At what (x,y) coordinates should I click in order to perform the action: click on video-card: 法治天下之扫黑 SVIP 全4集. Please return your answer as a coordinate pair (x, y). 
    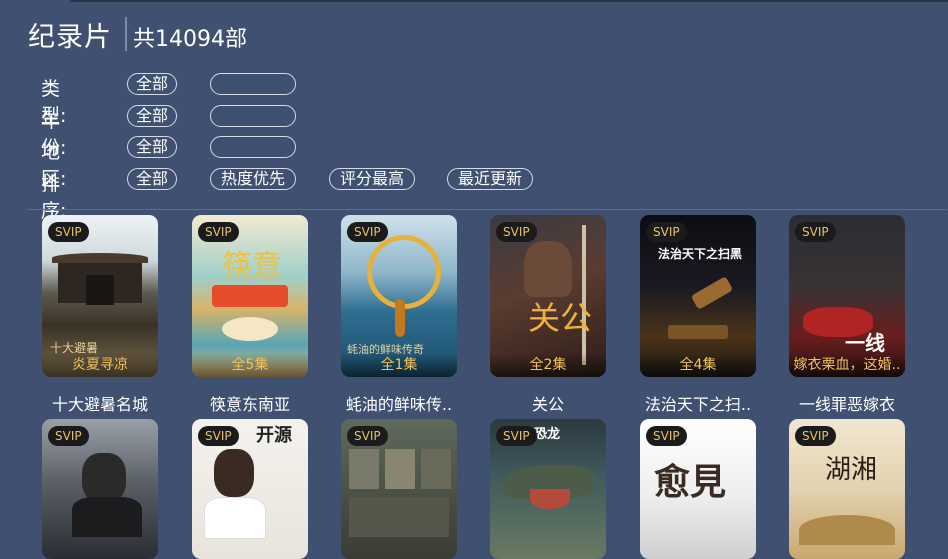
    Looking at the image, I should click on (698, 296).